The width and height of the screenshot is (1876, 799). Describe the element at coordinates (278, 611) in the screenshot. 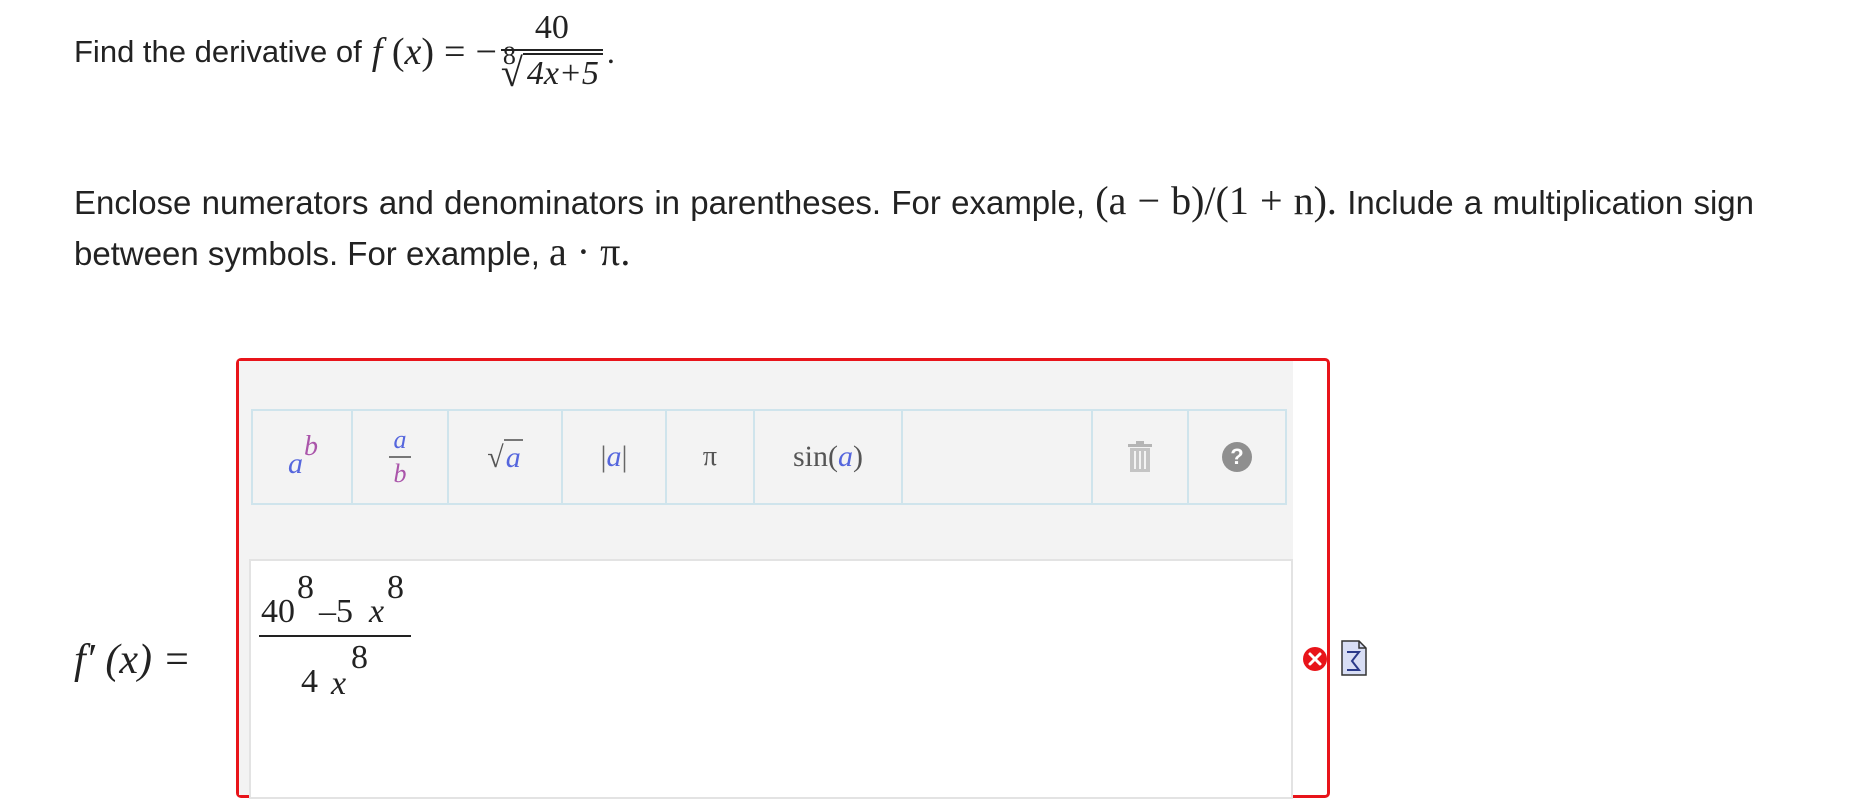

I see `num-coefficient: 40` at that location.